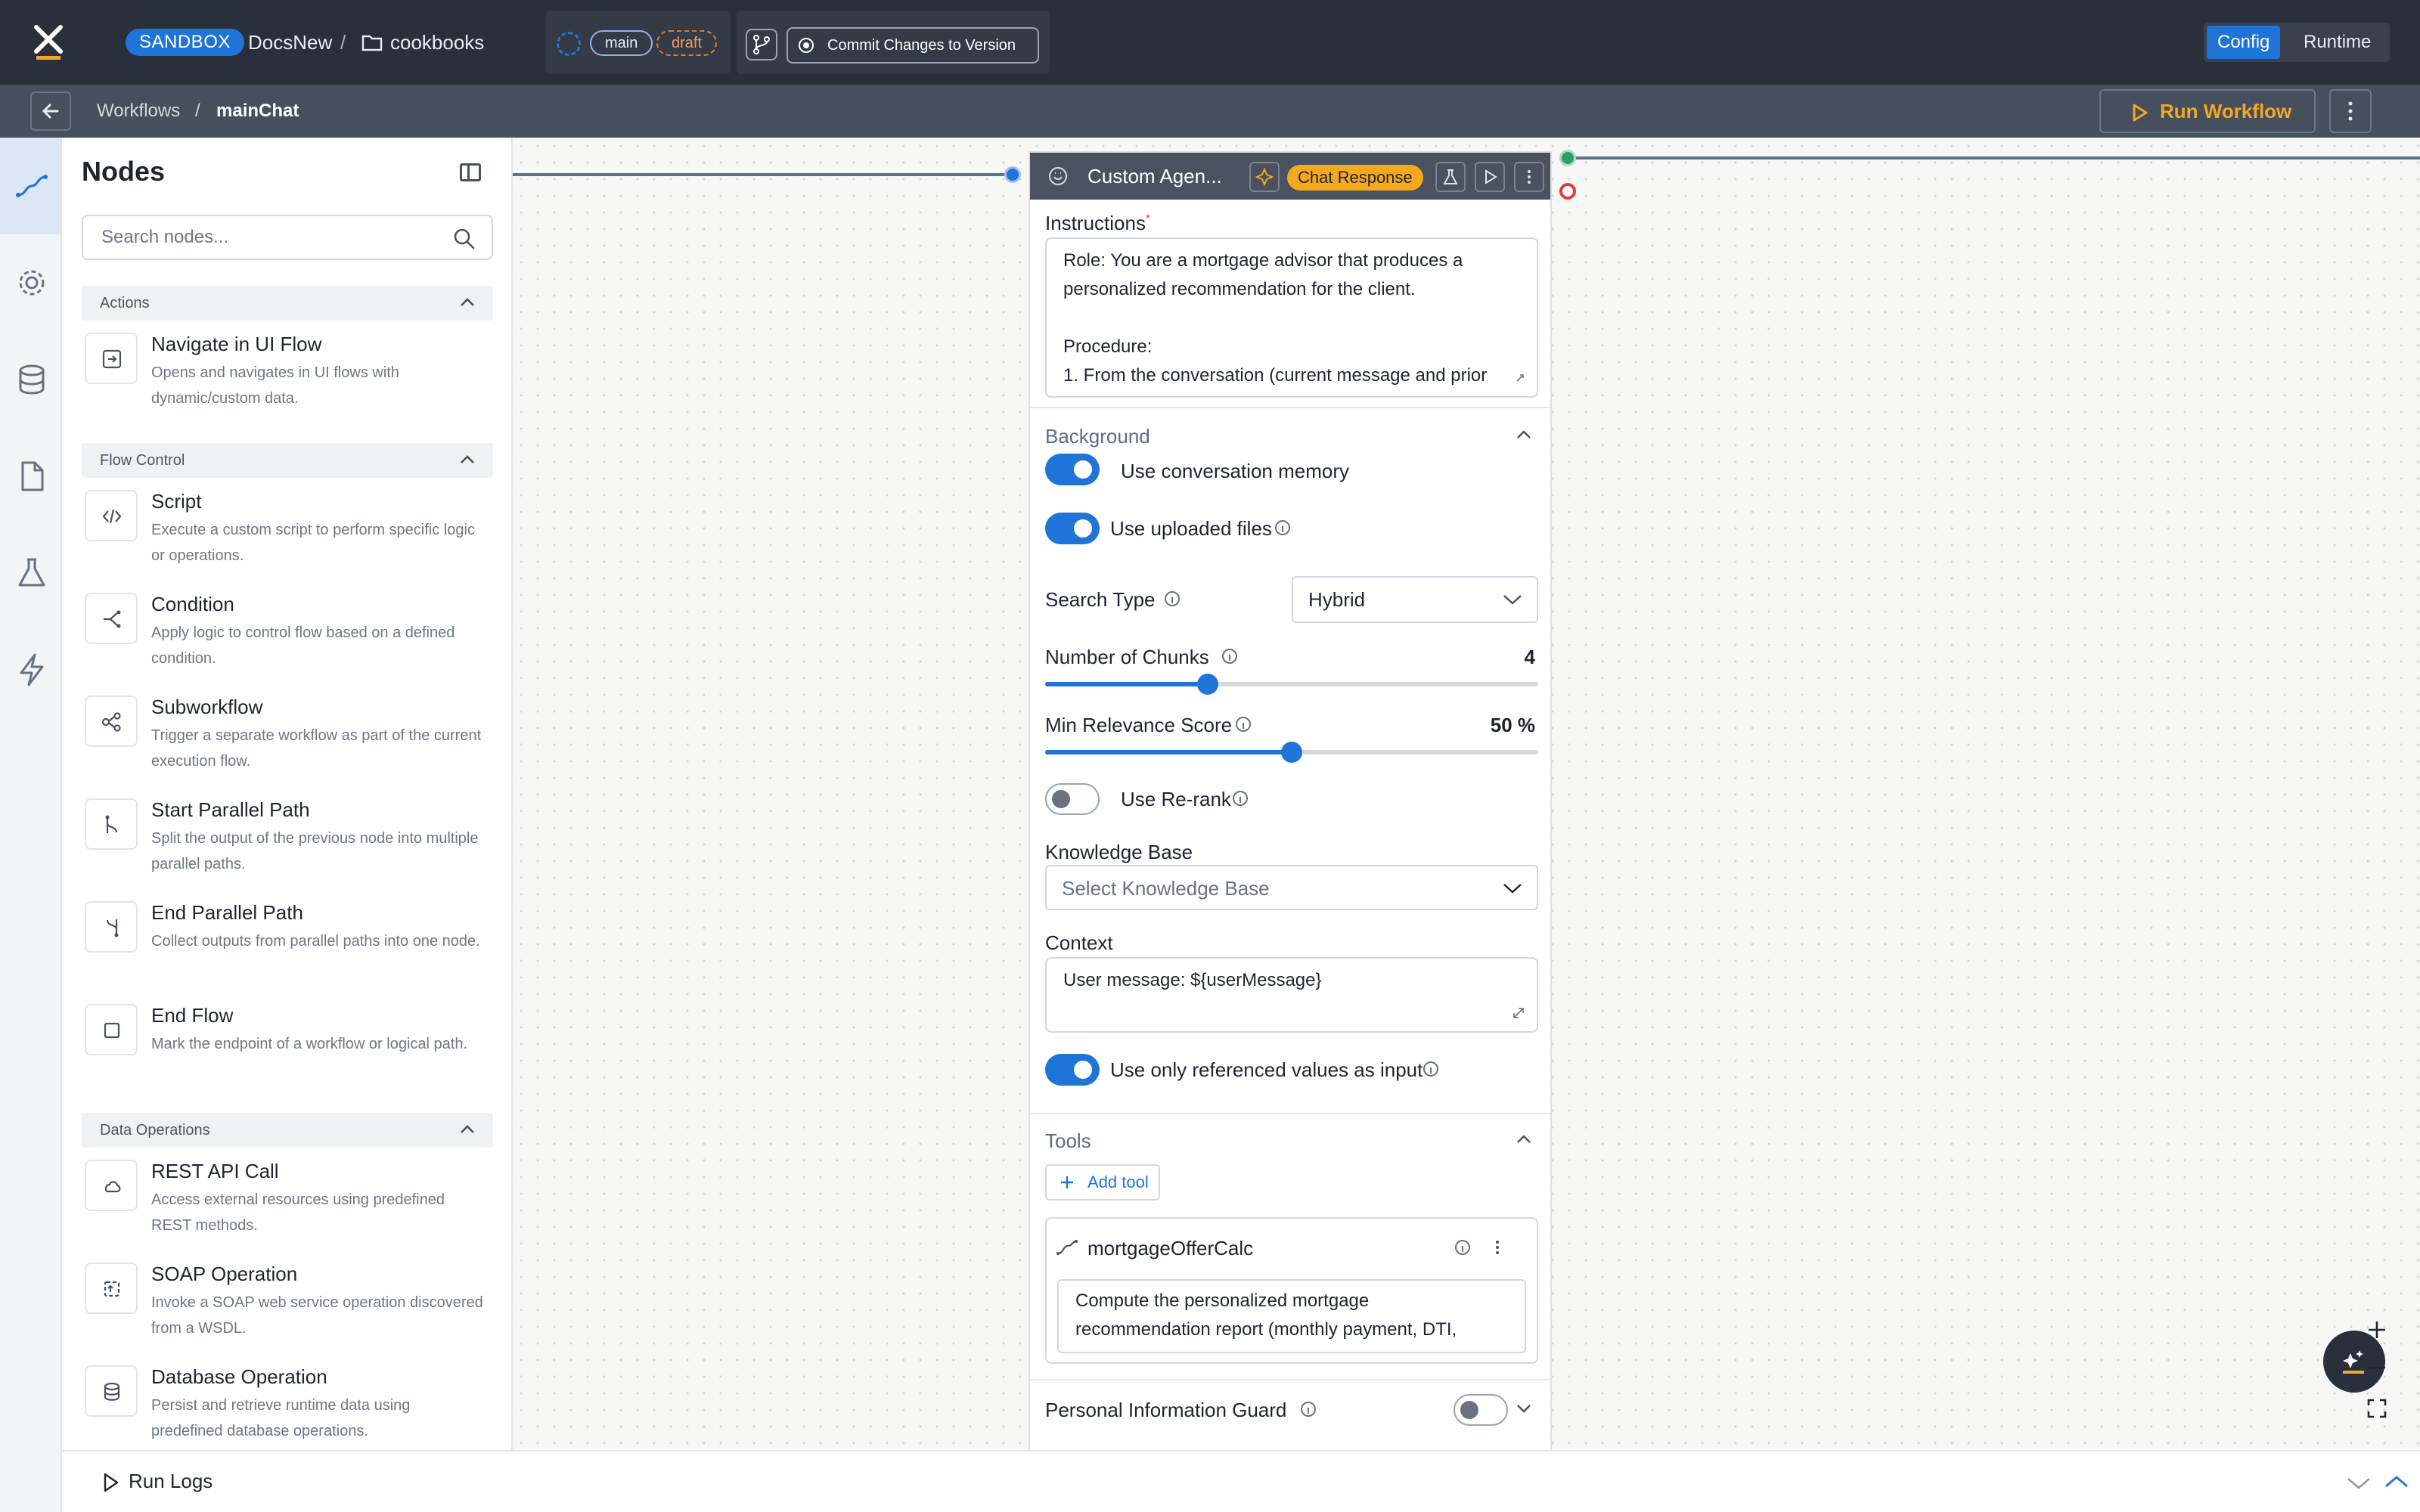 The width and height of the screenshot is (2420, 1512). What do you see at coordinates (1241, 1481) in the screenshot?
I see `run-logs-bar: Run Logs` at bounding box center [1241, 1481].